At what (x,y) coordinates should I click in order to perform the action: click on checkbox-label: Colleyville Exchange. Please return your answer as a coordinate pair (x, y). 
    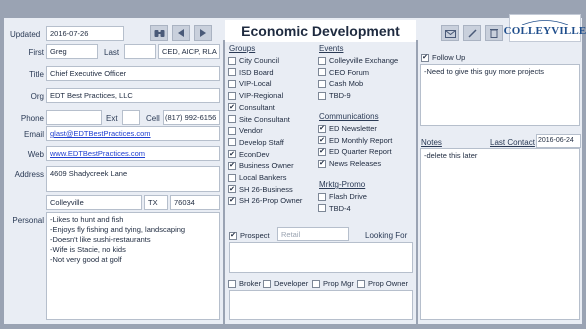
    Looking at the image, I should click on (364, 60).